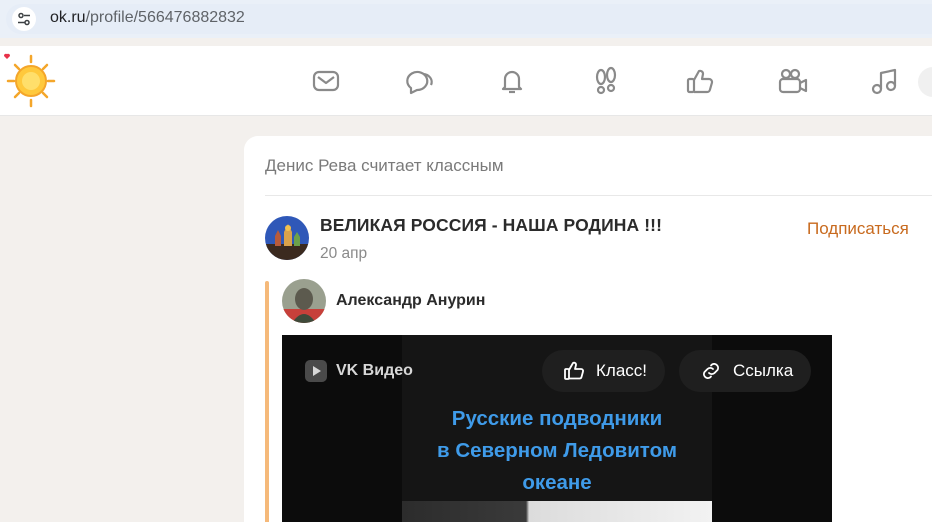 This screenshot has width=932, height=522. What do you see at coordinates (326, 81) in the screenshot?
I see `mail-icon` at bounding box center [326, 81].